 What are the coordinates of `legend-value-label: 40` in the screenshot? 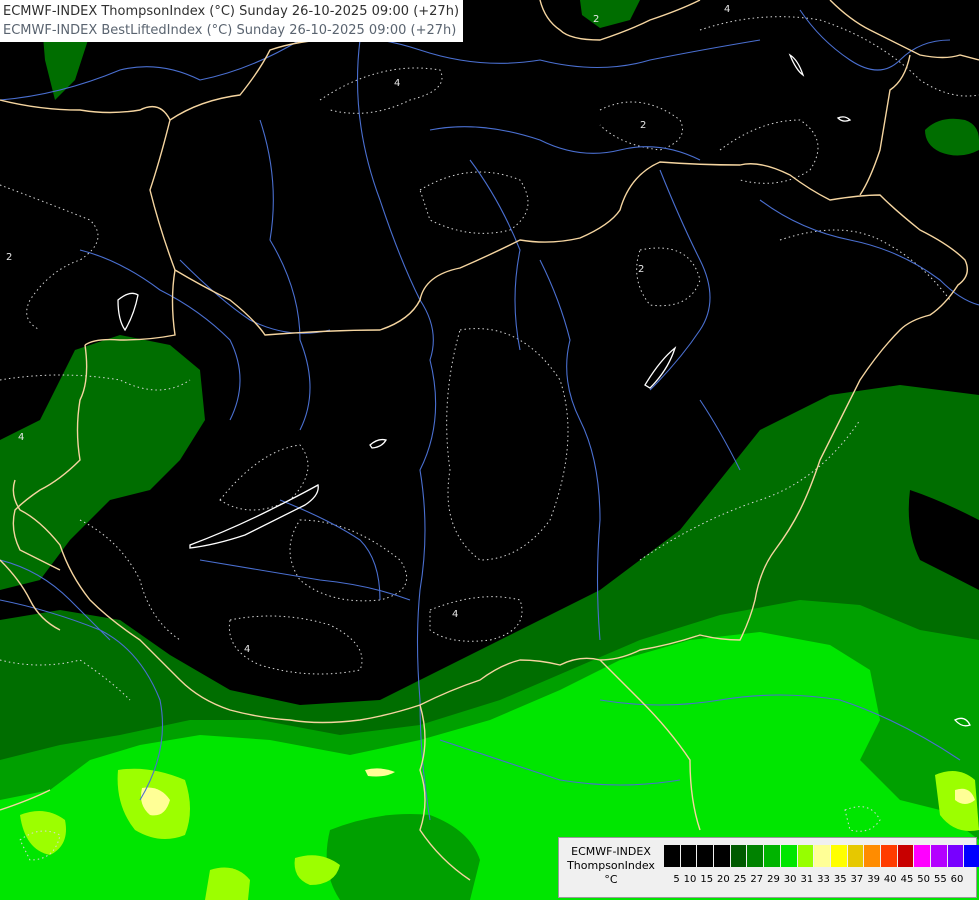 It's located at (890, 879).